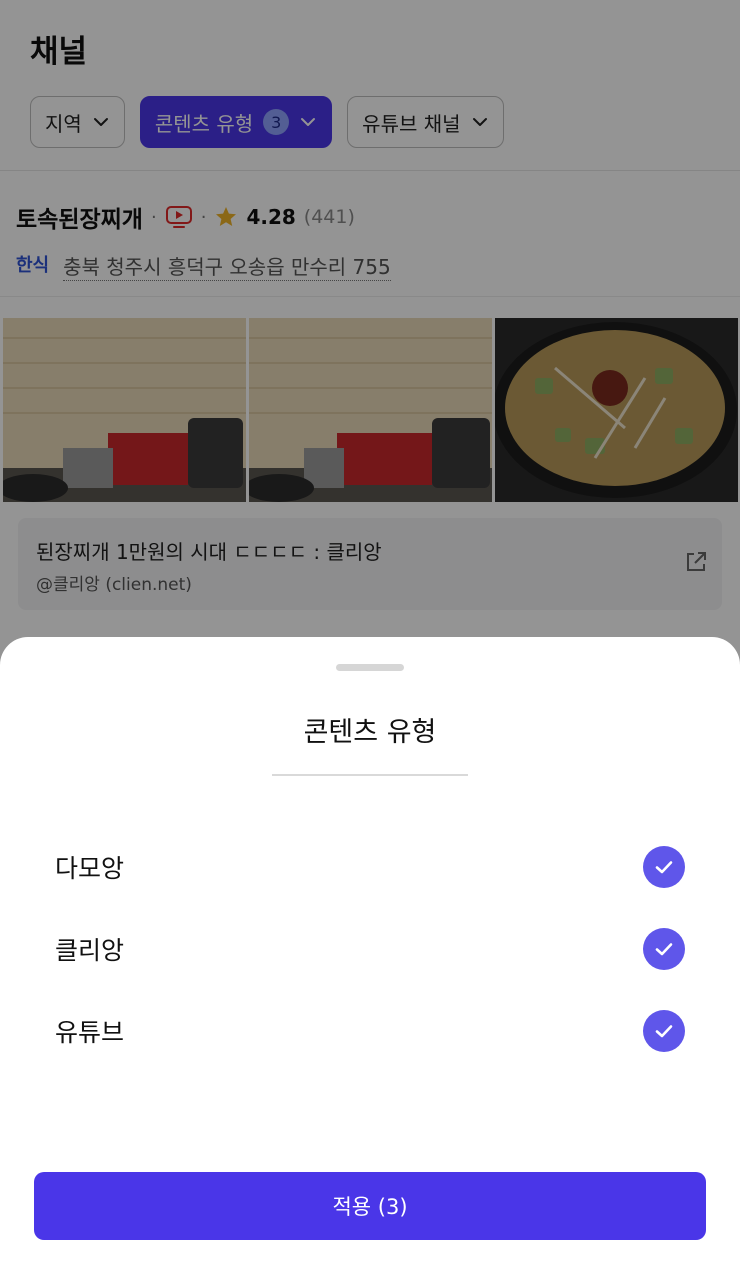 The width and height of the screenshot is (740, 1261). Describe the element at coordinates (370, 667) in the screenshot. I see `drag-handle` at that location.